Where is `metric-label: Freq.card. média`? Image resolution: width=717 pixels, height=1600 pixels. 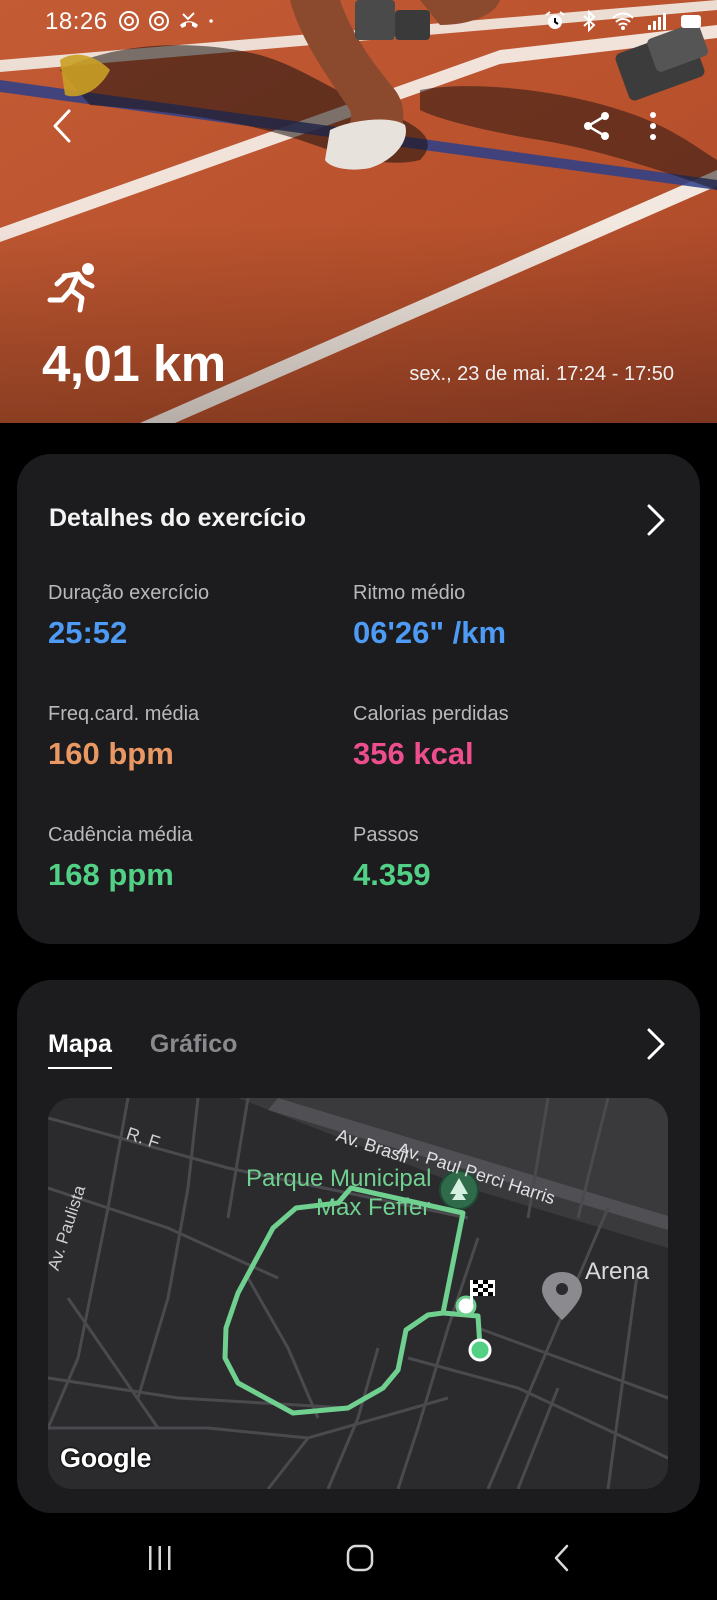 metric-label: Freq.card. média is located at coordinates (124, 714).